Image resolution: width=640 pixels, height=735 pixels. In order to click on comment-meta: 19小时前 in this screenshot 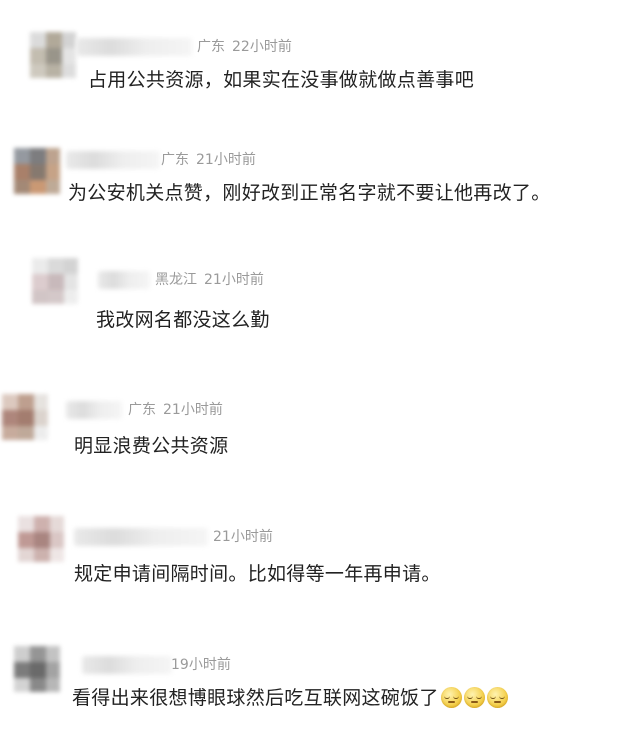, I will do `click(201, 665)`.